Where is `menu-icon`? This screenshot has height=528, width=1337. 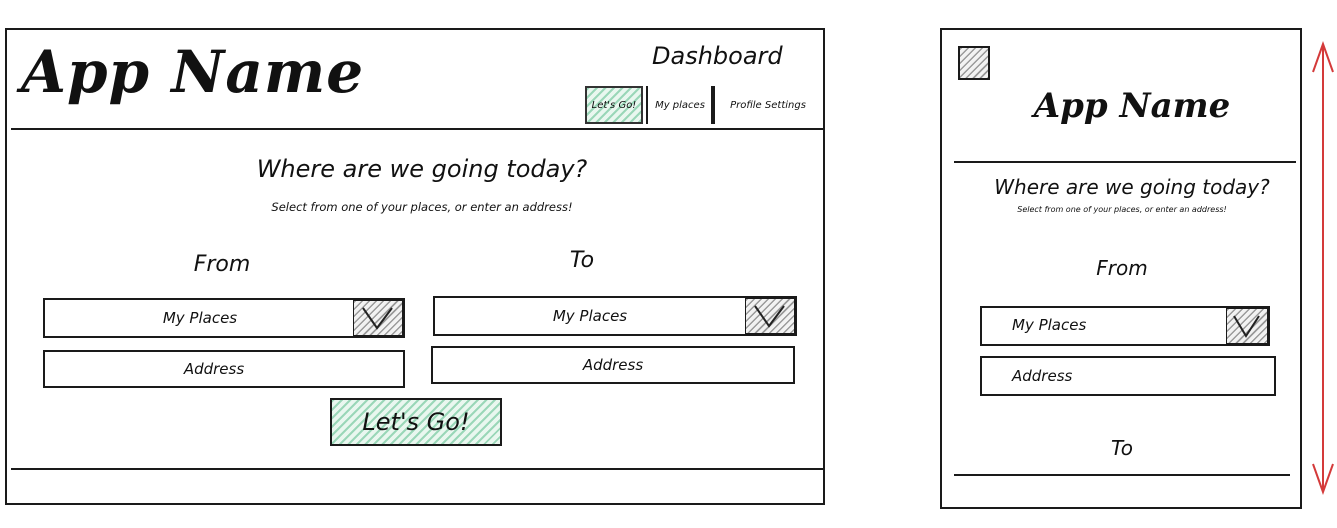 menu-icon is located at coordinates (974, 63).